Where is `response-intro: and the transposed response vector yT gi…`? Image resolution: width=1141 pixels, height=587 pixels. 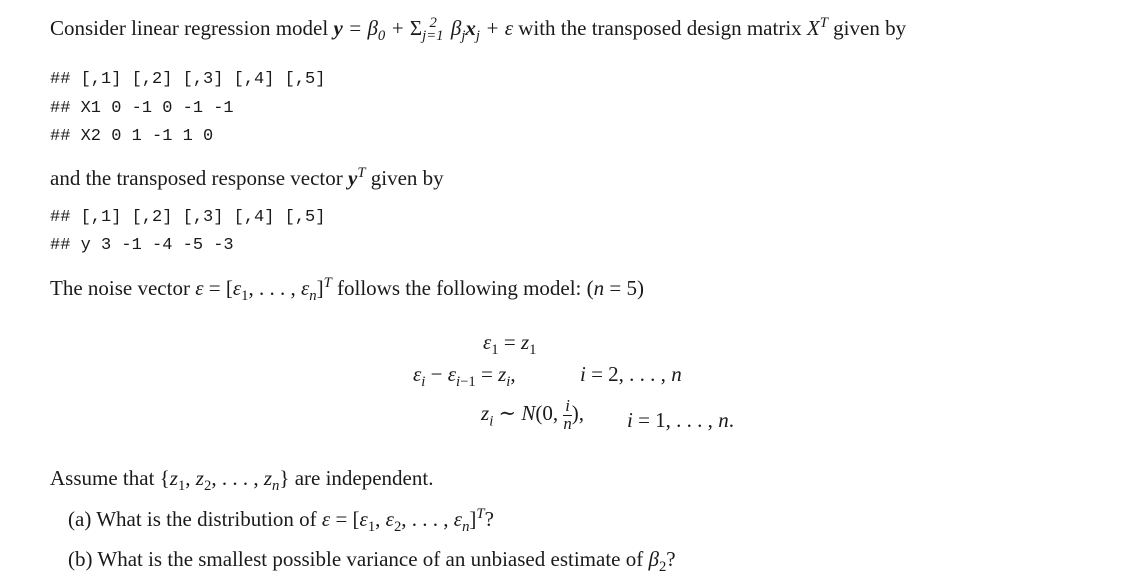 response-intro: and the transposed response vector yT gi… is located at coordinates (247, 178).